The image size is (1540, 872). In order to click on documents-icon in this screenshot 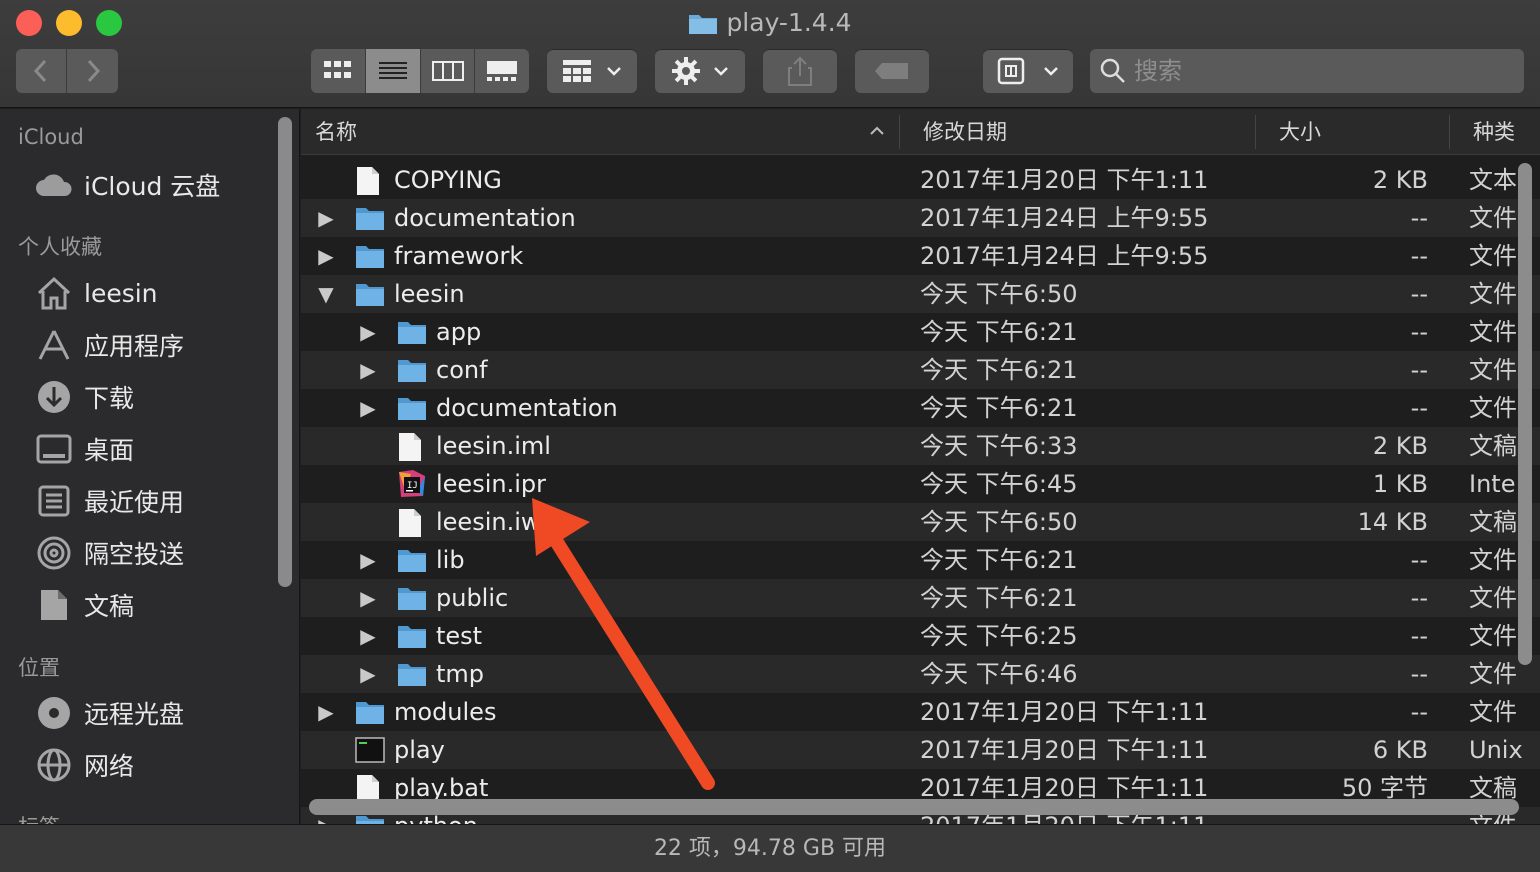, I will do `click(54, 605)`.